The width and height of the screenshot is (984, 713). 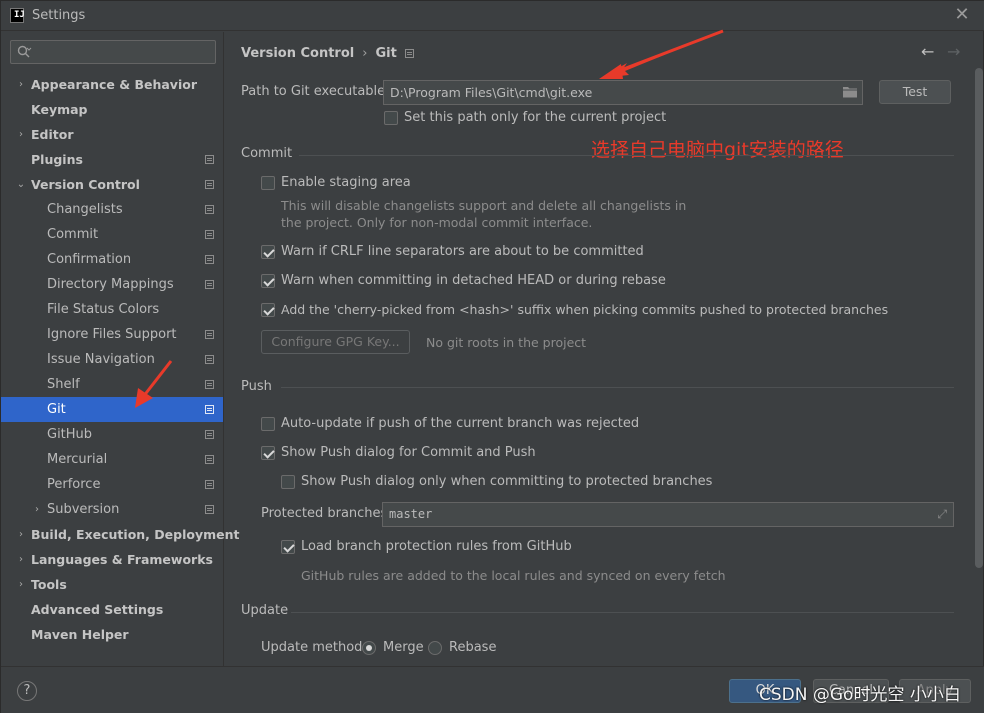 What do you see at coordinates (369, 648) in the screenshot?
I see `merge-radio` at bounding box center [369, 648].